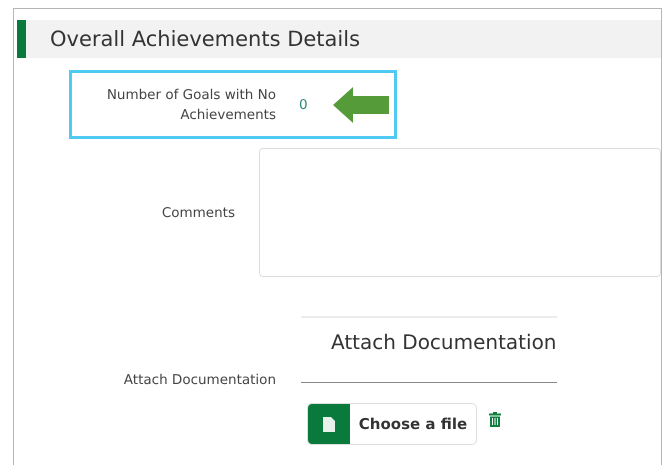 The width and height of the screenshot is (666, 465). I want to click on accent-bar-icon, so click(21, 39).